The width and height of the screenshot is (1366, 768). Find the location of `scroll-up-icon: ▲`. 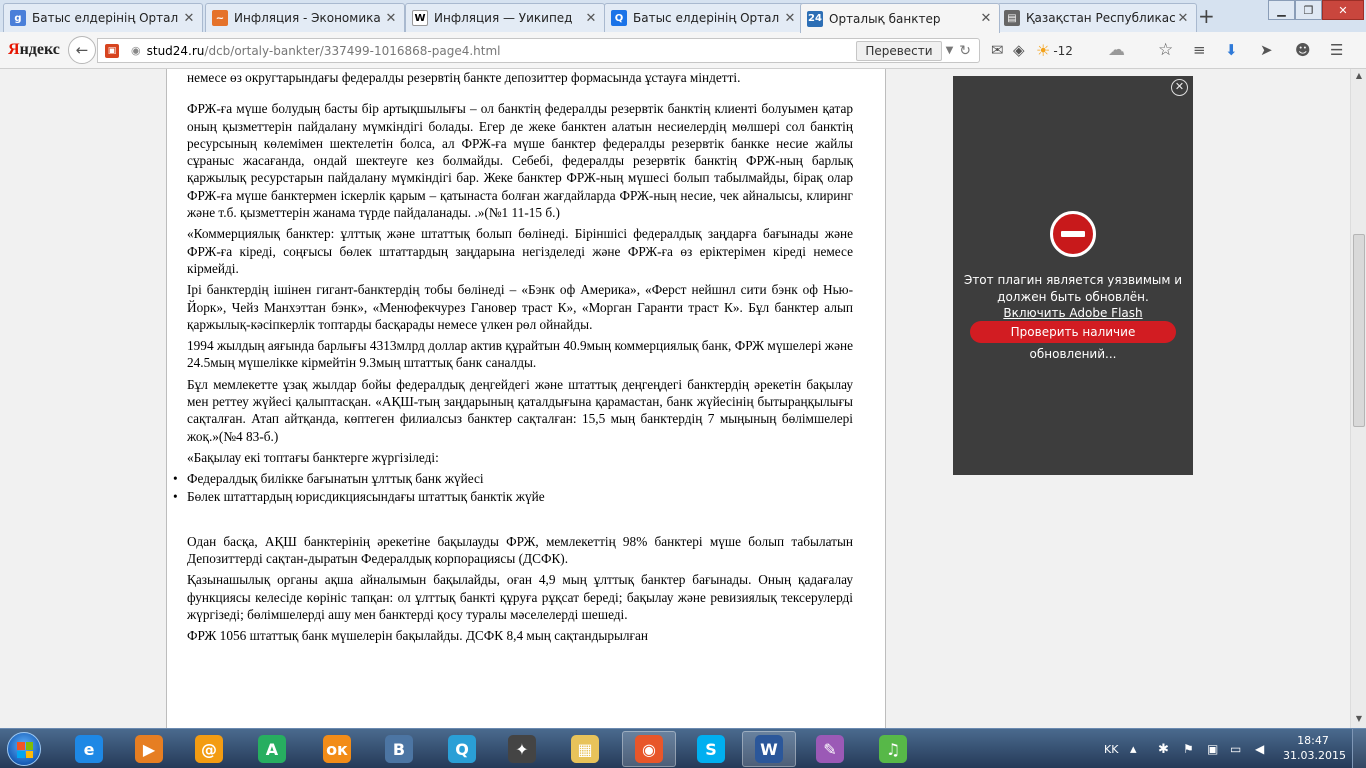

scroll-up-icon: ▲ is located at coordinates (1358, 75).